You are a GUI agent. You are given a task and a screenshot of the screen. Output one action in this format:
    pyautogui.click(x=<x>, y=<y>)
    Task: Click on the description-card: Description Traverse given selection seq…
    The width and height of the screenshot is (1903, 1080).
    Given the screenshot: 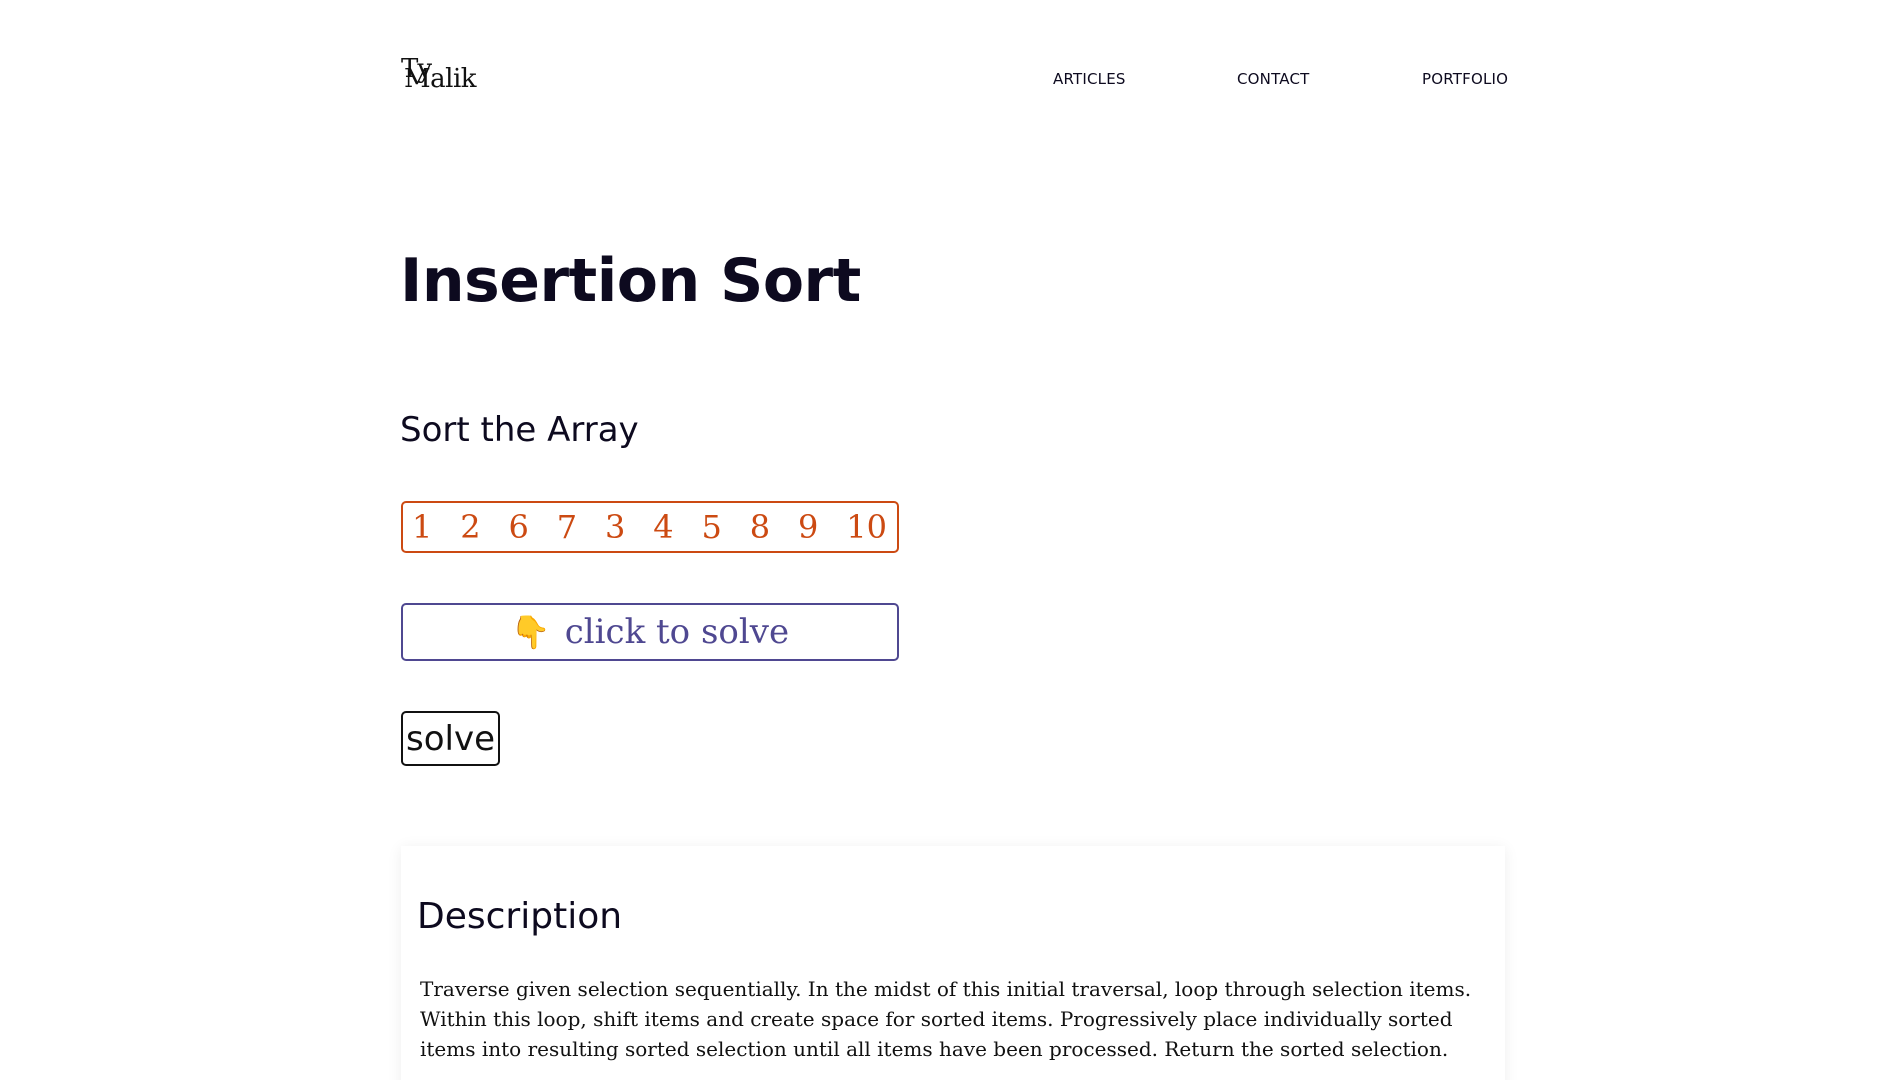 What is the action you would take?
    pyautogui.click(x=953, y=963)
    